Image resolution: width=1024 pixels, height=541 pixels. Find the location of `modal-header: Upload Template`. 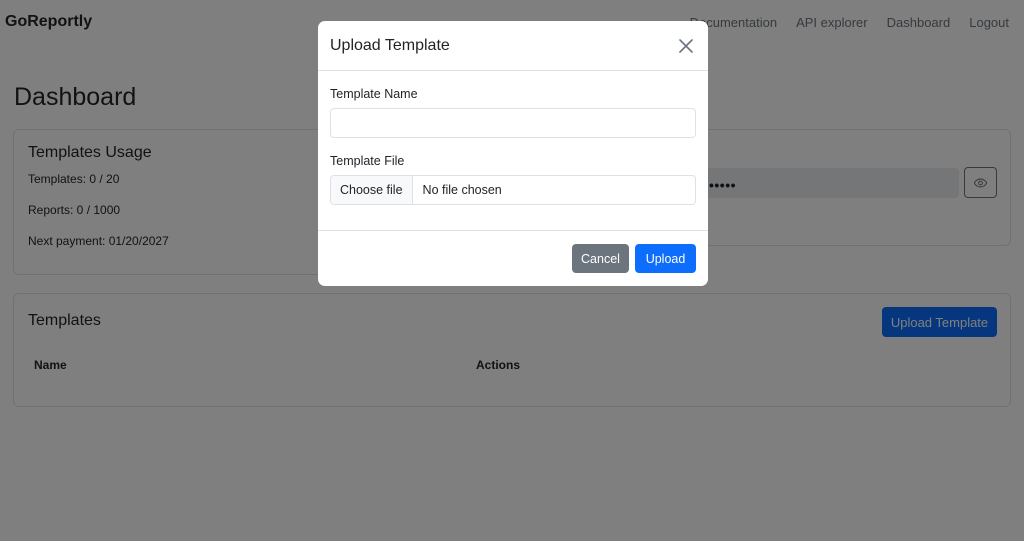

modal-header: Upload Template is located at coordinates (513, 46).